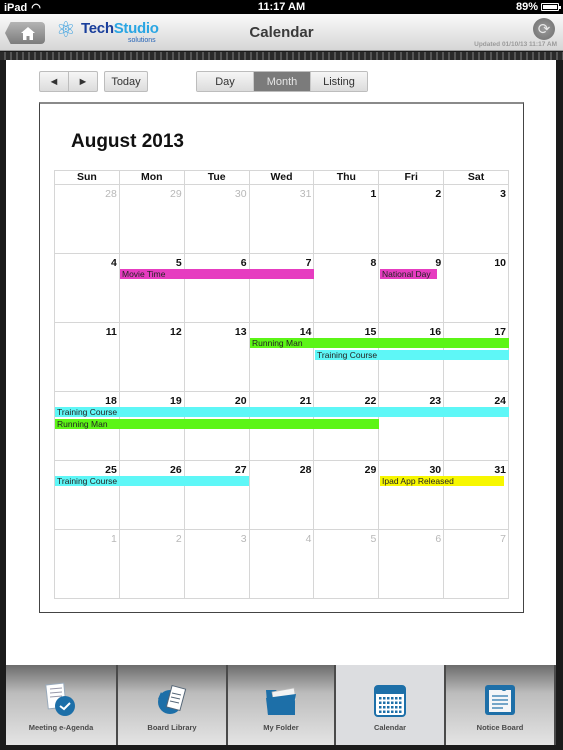 The width and height of the screenshot is (563, 750). What do you see at coordinates (217, 495) in the screenshot?
I see `day-cell: 27` at bounding box center [217, 495].